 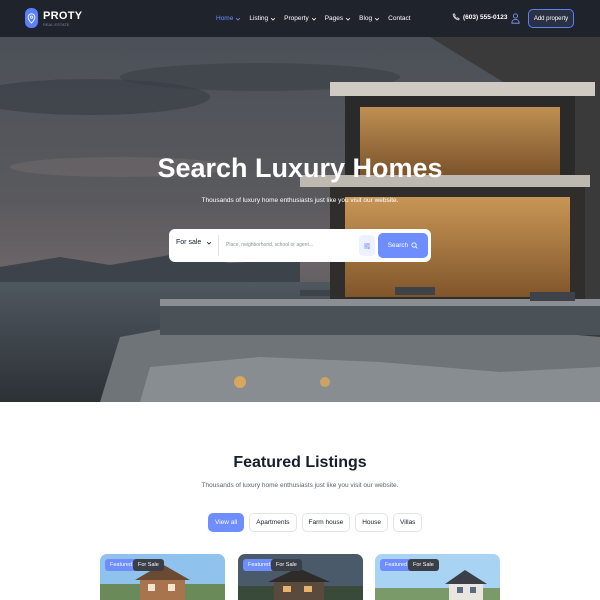 I want to click on nav-item-pages: Pages, so click(x=338, y=18).